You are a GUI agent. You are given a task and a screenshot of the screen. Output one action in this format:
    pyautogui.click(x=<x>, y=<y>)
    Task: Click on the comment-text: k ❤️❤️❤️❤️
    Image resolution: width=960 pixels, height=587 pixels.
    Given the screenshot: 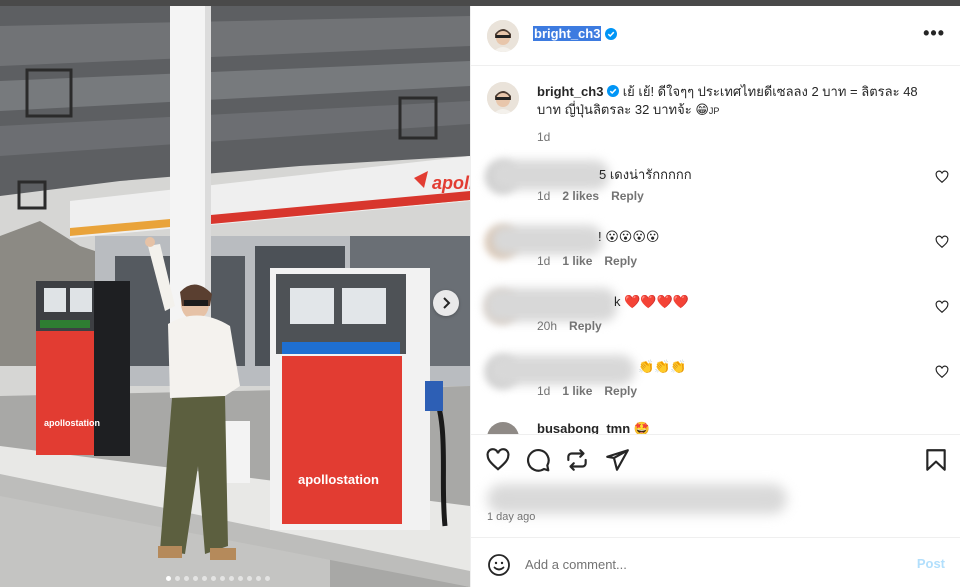 What is the action you would take?
    pyautogui.click(x=651, y=301)
    